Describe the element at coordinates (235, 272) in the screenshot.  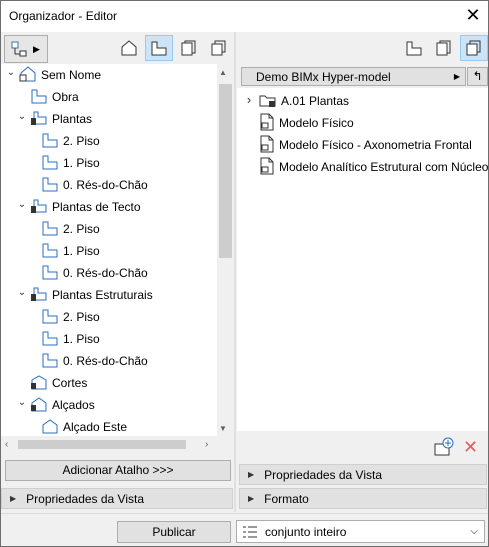
I see `panel-splitter` at that location.